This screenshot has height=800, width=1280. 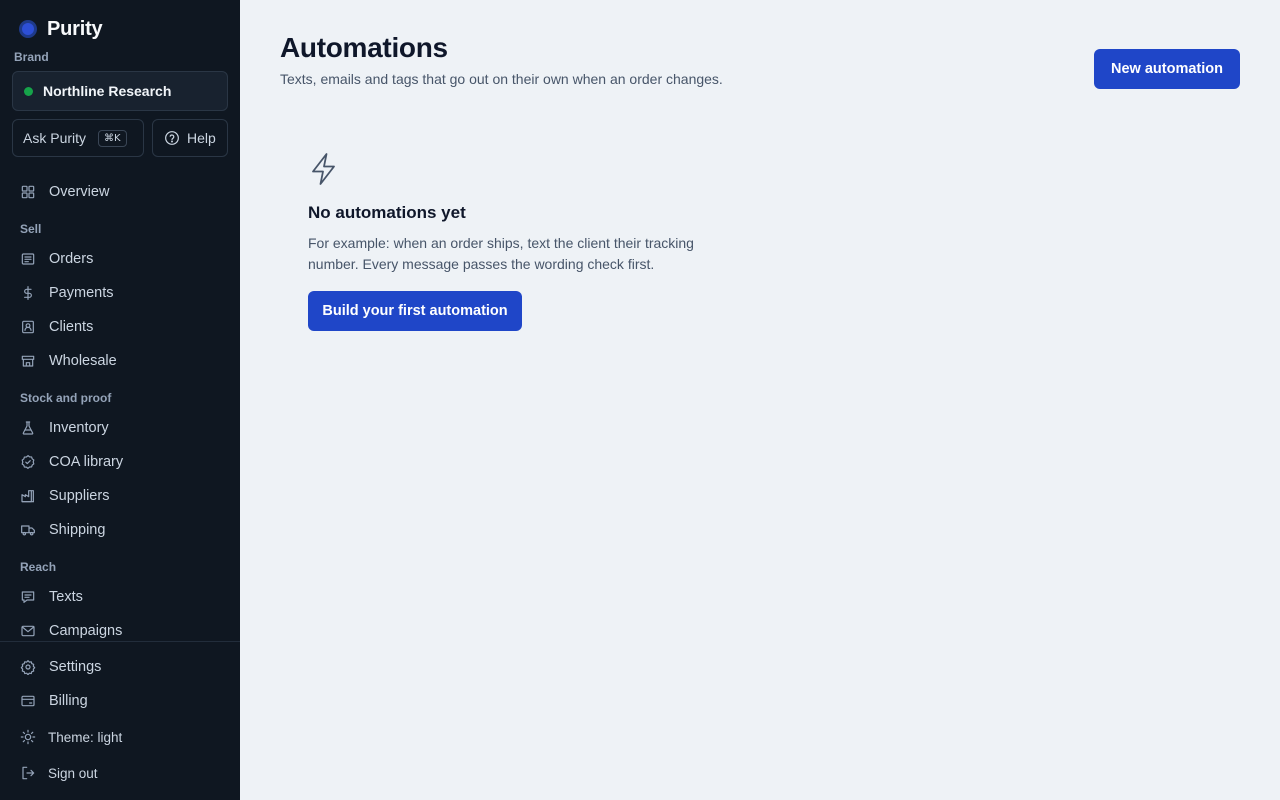 What do you see at coordinates (38, 567) in the screenshot?
I see `section-reach: Reach` at bounding box center [38, 567].